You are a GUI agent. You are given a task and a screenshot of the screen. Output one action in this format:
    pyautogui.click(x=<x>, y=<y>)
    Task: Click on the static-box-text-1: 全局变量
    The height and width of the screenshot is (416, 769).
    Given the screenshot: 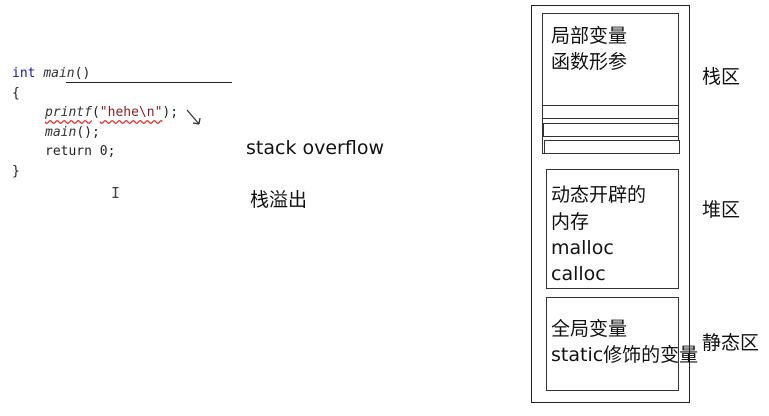 What is the action you would take?
    pyautogui.click(x=589, y=329)
    